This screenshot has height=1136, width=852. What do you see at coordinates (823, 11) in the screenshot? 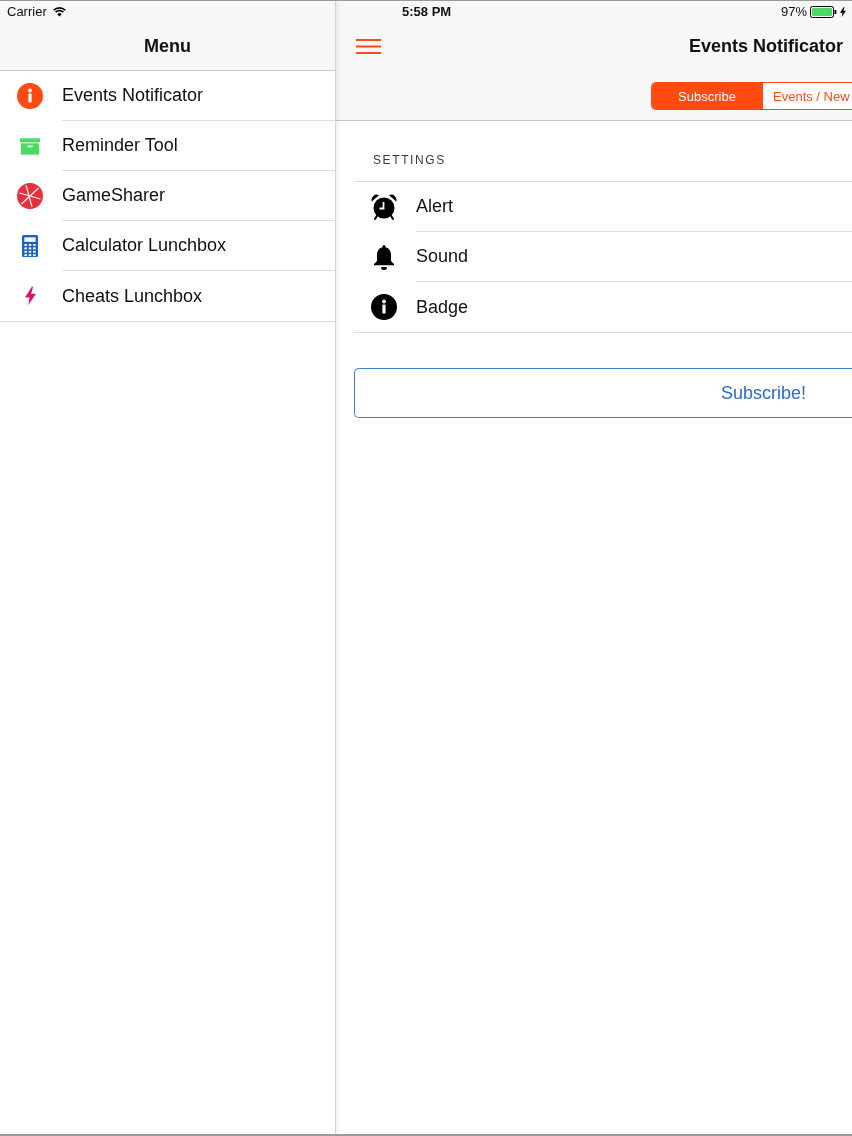
I see `battery-icon` at bounding box center [823, 11].